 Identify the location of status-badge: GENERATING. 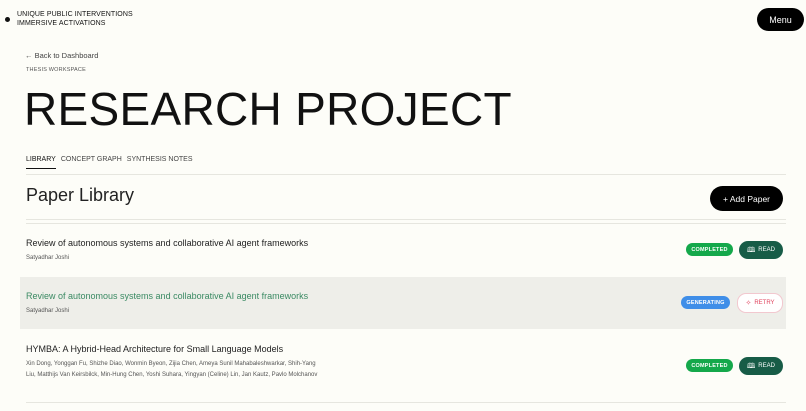
(705, 302).